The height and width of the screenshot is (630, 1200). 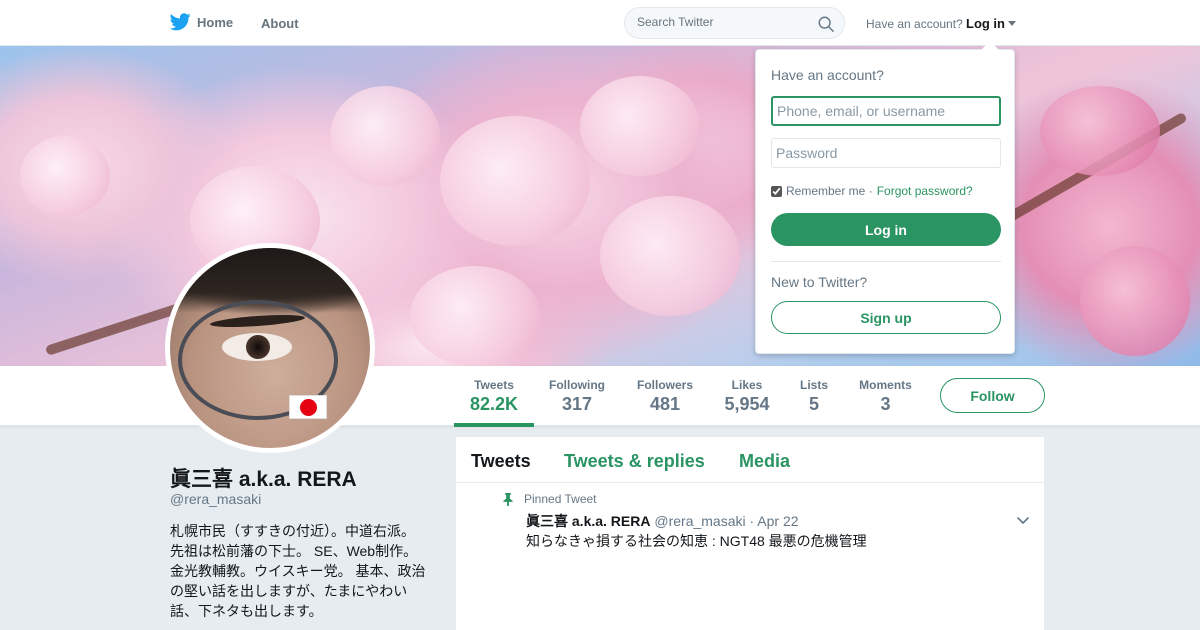 What do you see at coordinates (813, 385) in the screenshot?
I see `stat-label: Lists` at bounding box center [813, 385].